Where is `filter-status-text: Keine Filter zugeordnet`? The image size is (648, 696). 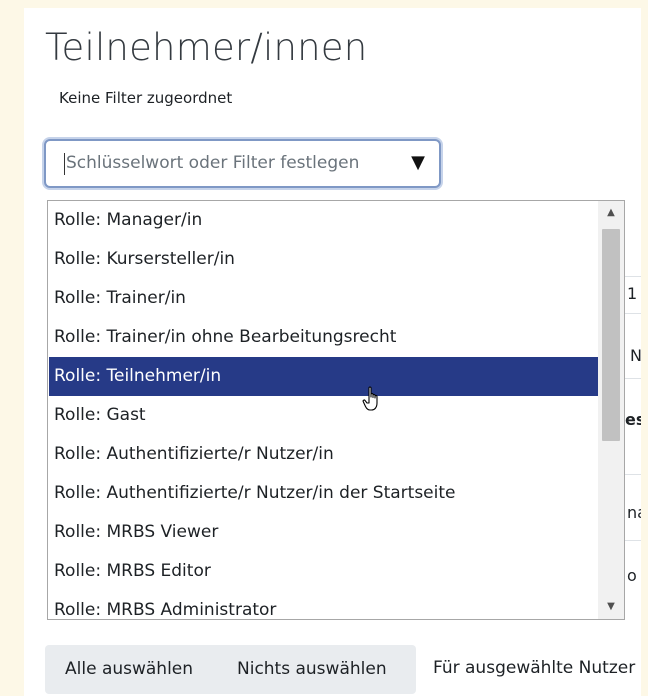 filter-status-text: Keine Filter zugeordnet is located at coordinates (146, 98).